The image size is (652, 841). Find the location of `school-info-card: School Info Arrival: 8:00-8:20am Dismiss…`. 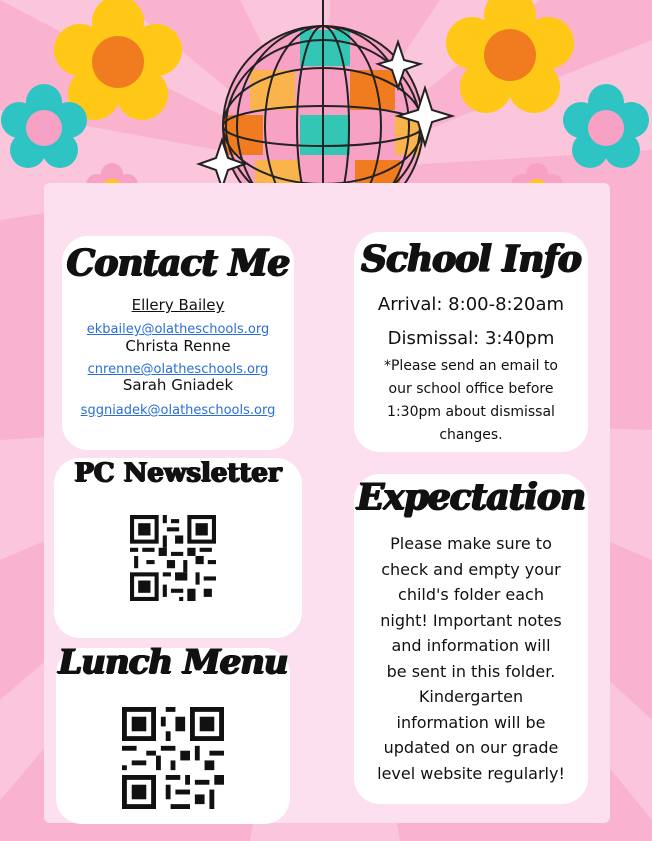

school-info-card: School Info Arrival: 8:00-8:20am Dismiss… is located at coordinates (471, 342).